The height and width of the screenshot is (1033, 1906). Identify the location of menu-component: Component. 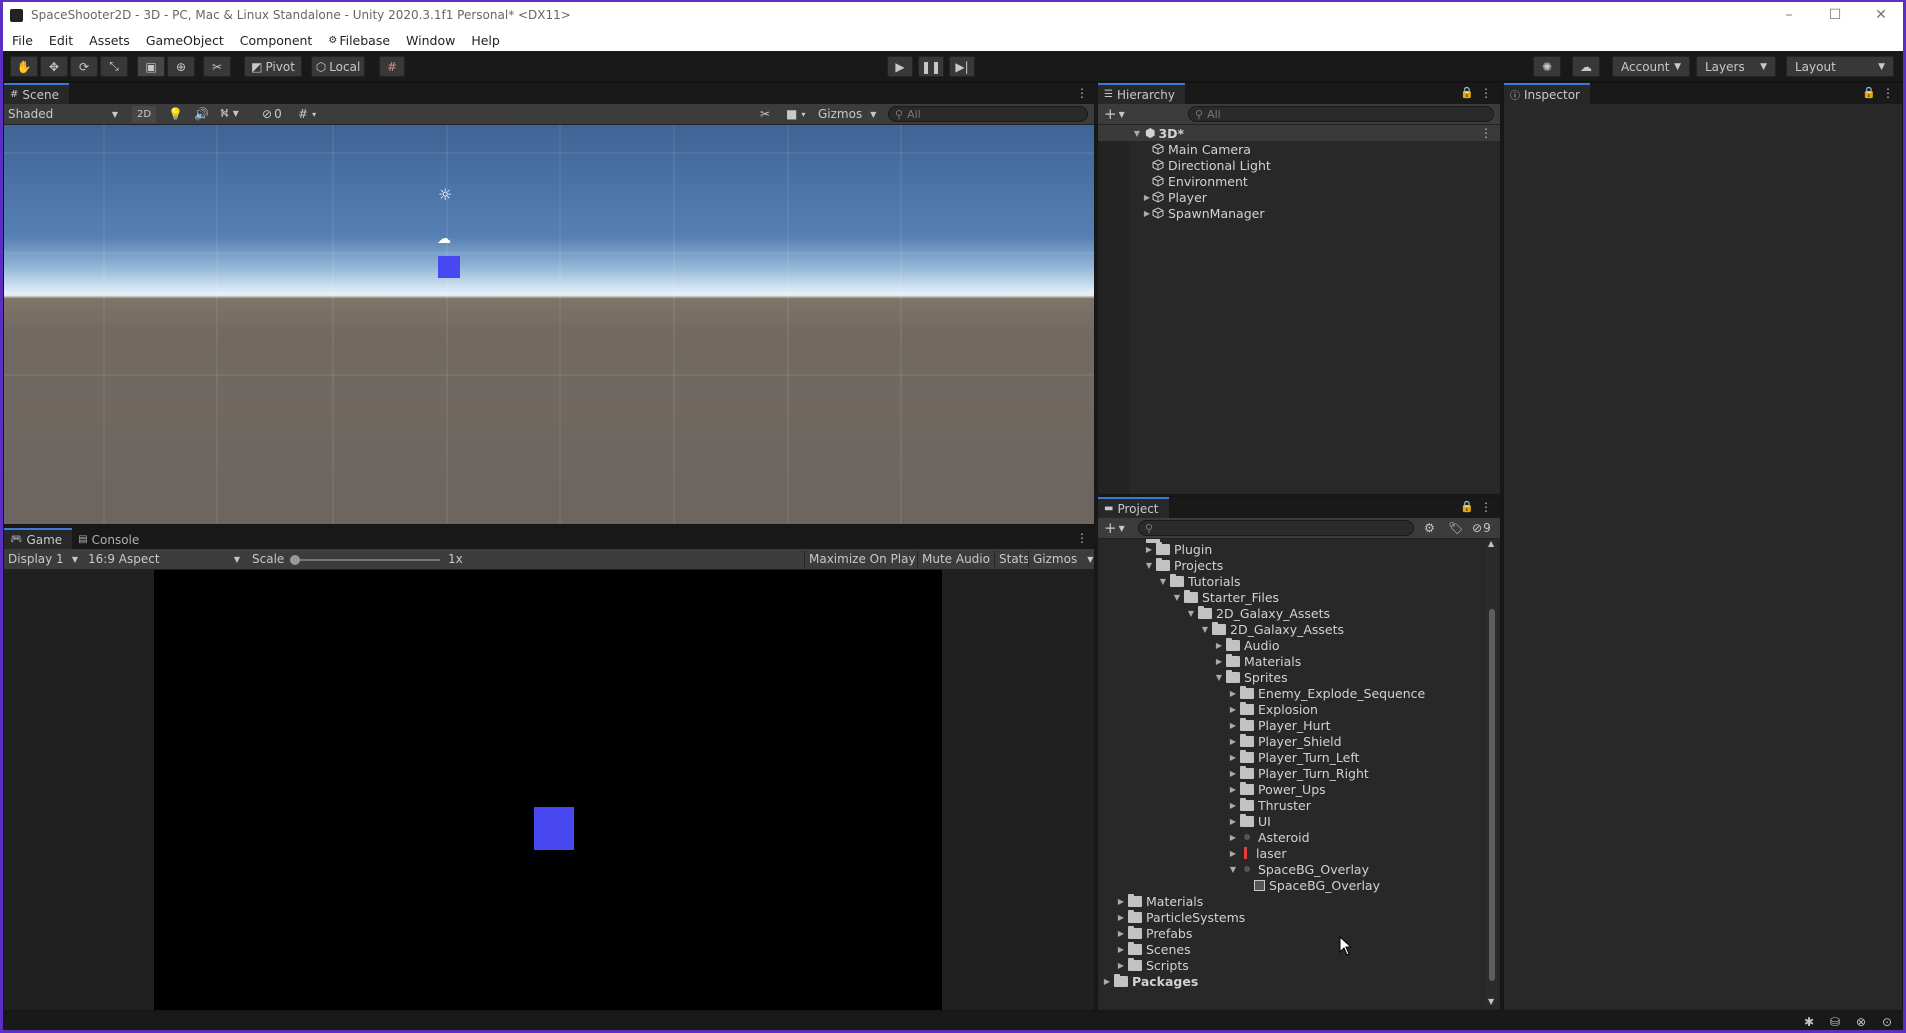
(276, 40).